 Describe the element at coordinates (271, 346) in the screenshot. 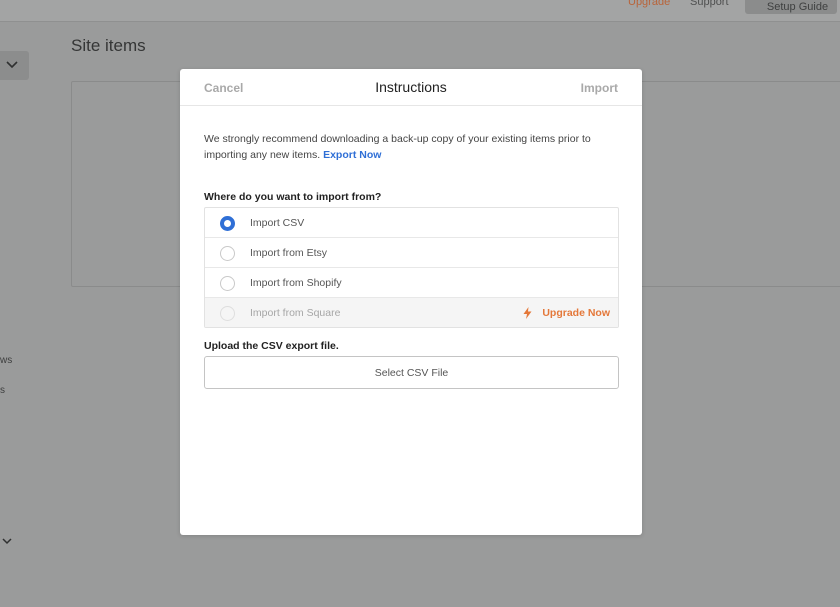

I see `upload-label: Upload the CSV export file.` at that location.